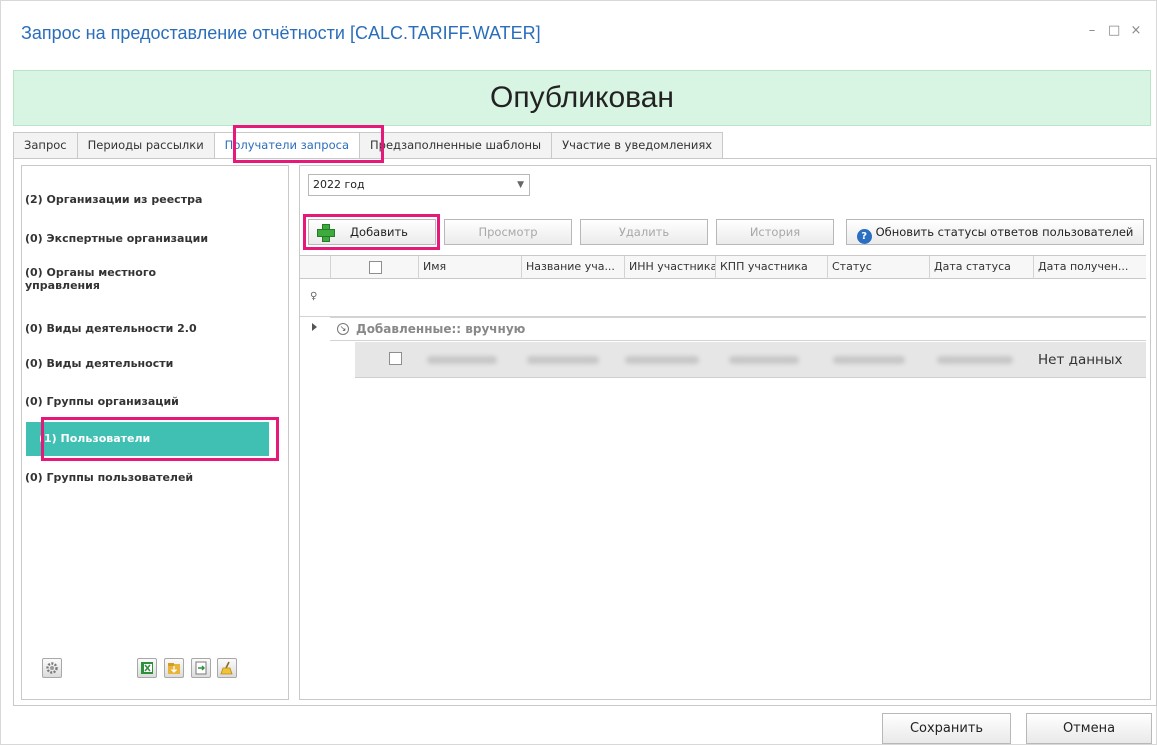 The image size is (1157, 745). Describe the element at coordinates (419, 185) in the screenshot. I see `year-select: 2022 год ▼` at that location.